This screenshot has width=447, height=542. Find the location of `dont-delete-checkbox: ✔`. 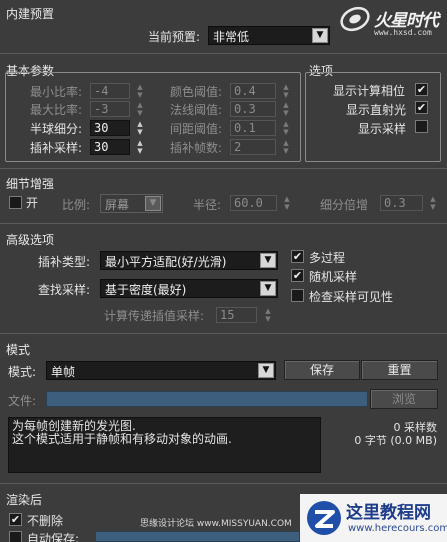

dont-delete-checkbox: ✔ is located at coordinates (15, 519).